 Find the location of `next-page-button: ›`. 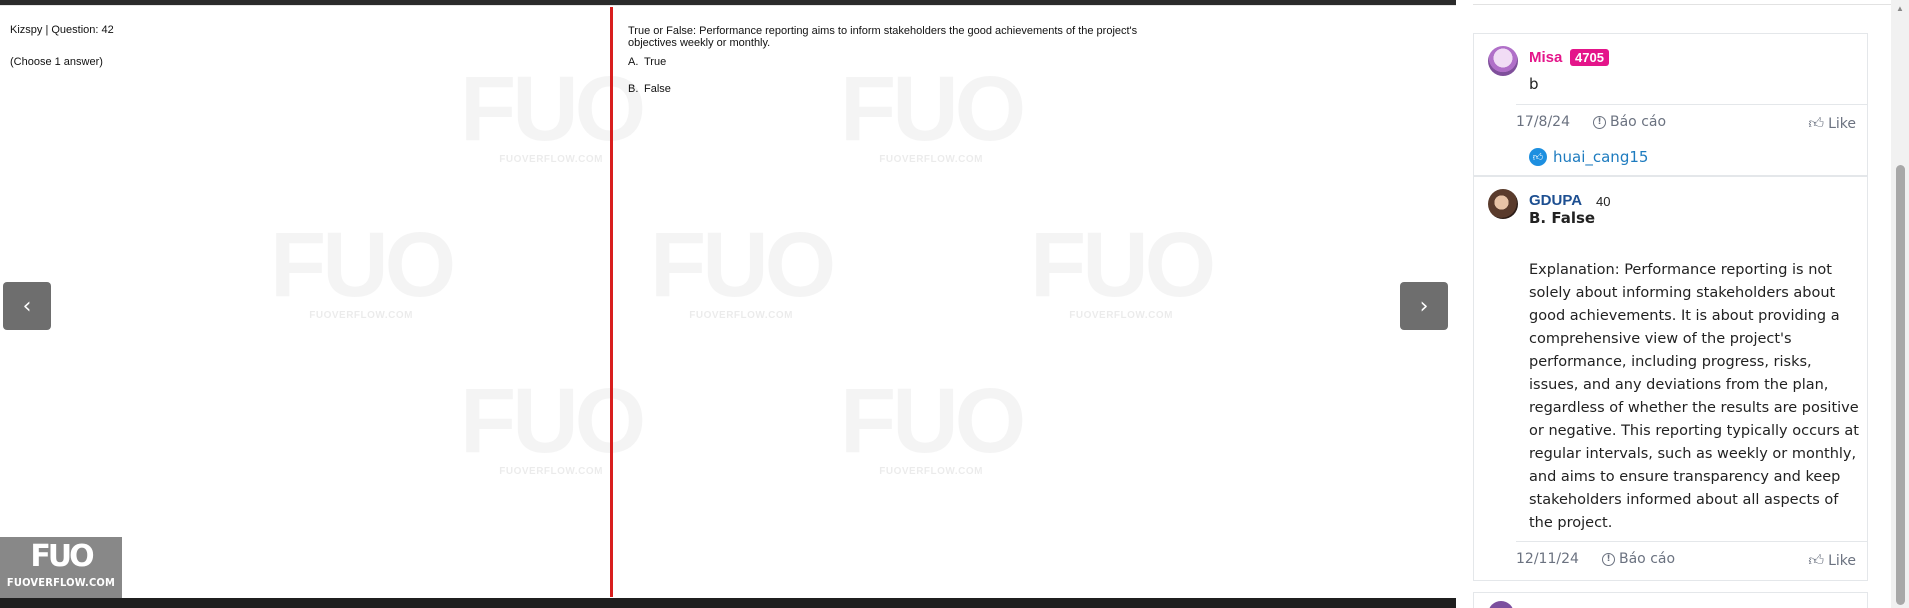

next-page-button: › is located at coordinates (1424, 306).